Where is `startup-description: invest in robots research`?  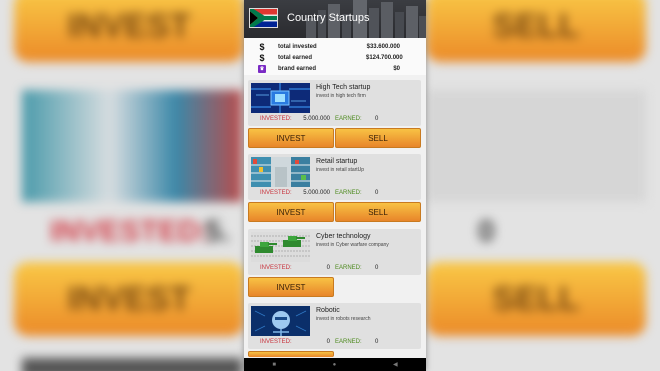 startup-description: invest in robots research is located at coordinates (343, 319).